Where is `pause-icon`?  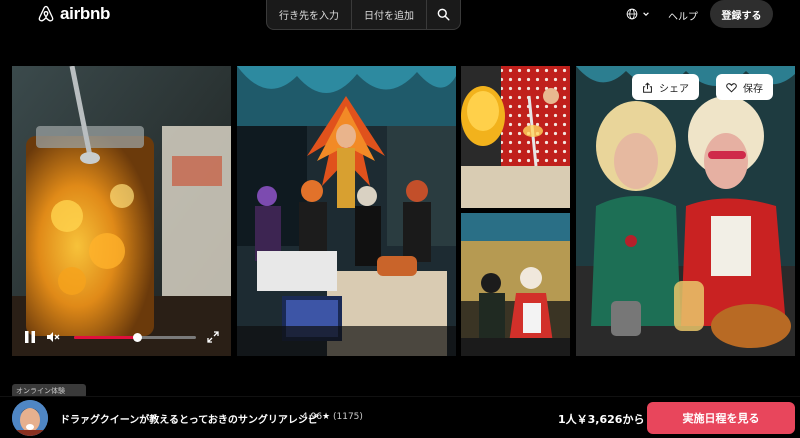 pause-icon is located at coordinates (30, 337).